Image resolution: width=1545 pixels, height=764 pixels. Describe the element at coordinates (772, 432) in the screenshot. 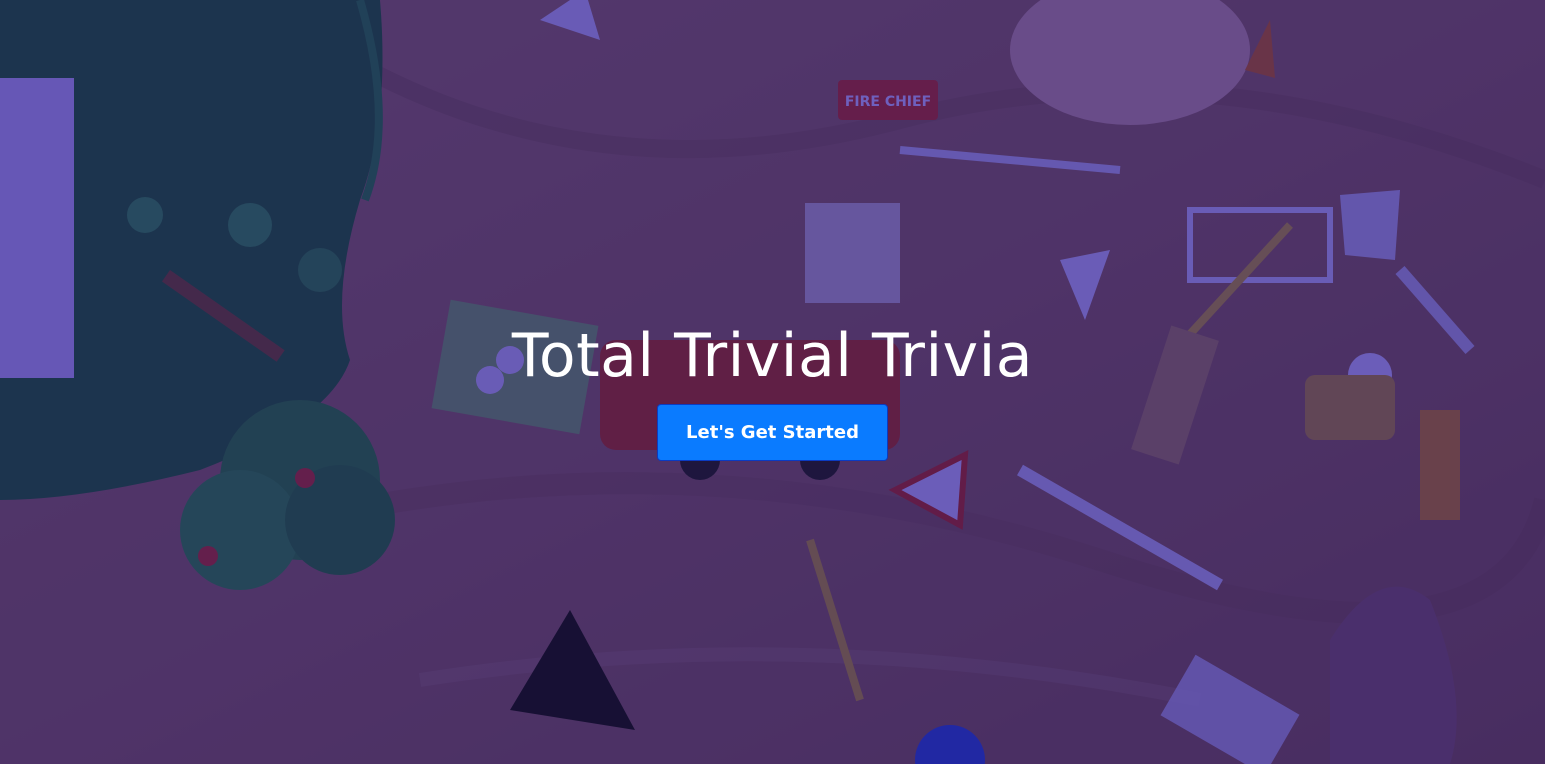

I see `get-started-button: Let's Get Started` at that location.